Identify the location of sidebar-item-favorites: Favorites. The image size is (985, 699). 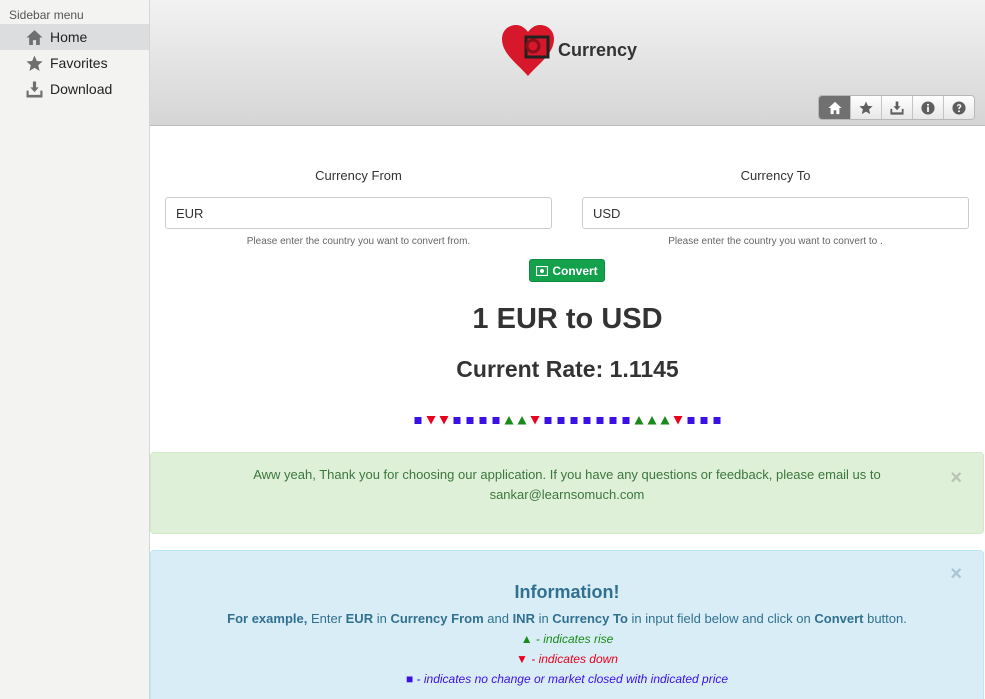
(74, 63).